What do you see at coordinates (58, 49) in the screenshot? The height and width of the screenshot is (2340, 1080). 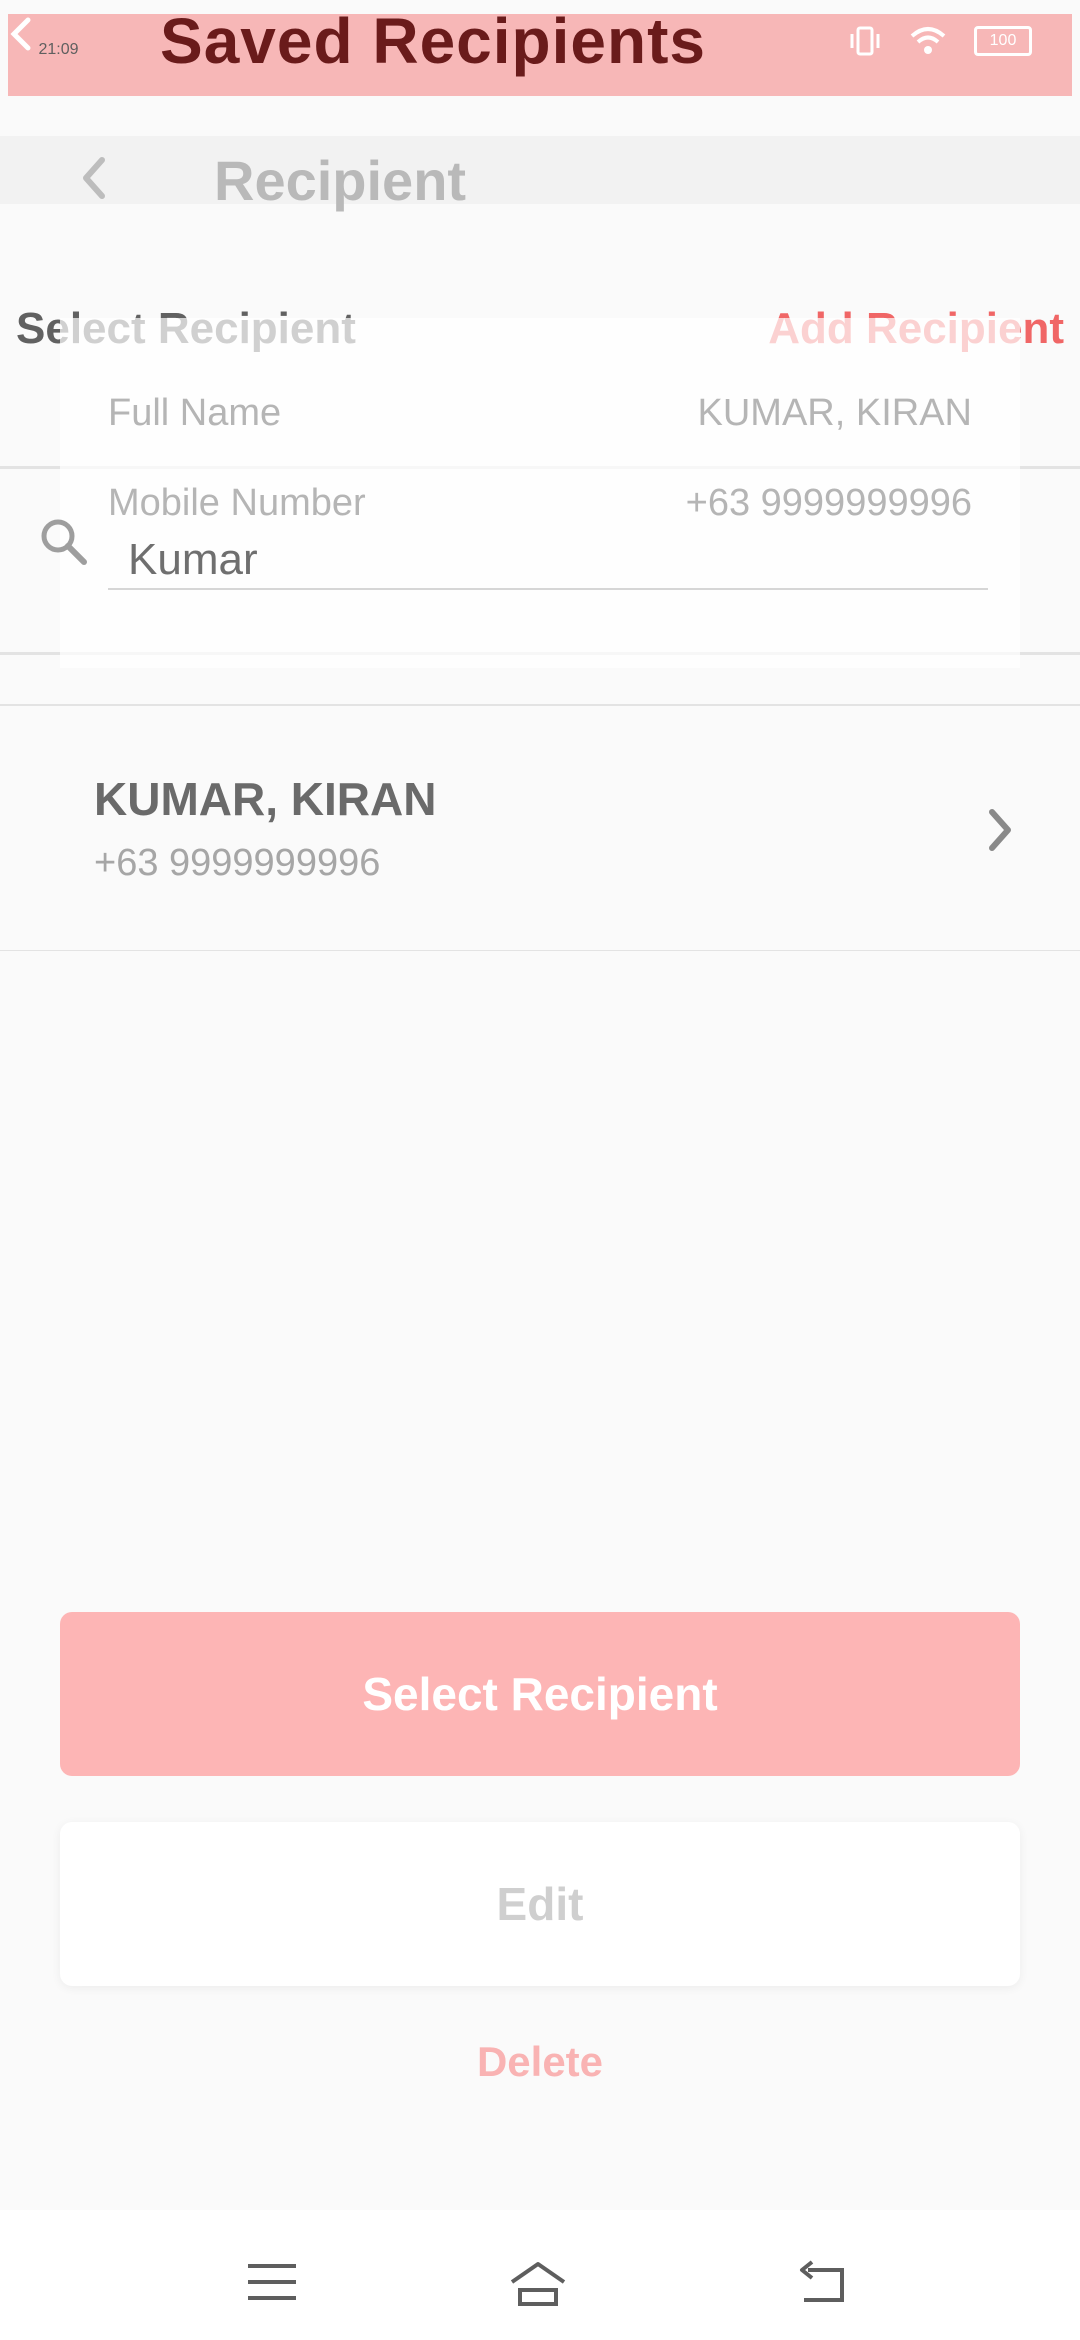 I see `status-time: 21:09` at bounding box center [58, 49].